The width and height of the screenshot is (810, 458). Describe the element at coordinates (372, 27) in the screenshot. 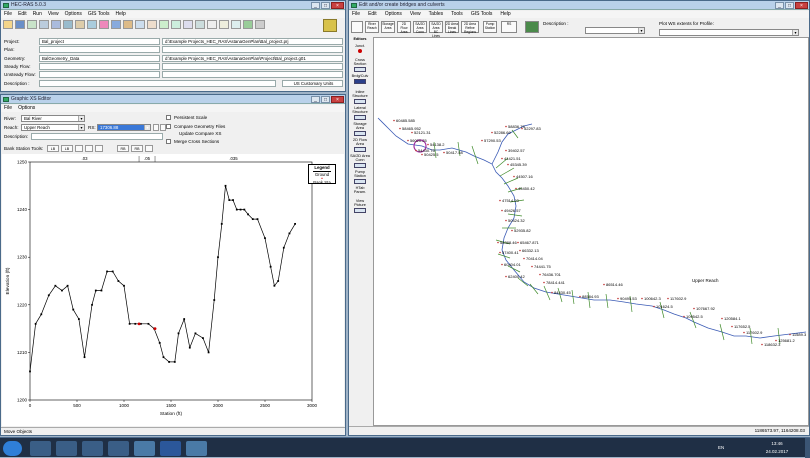

I see `river-reach-tool: River Reach` at that location.